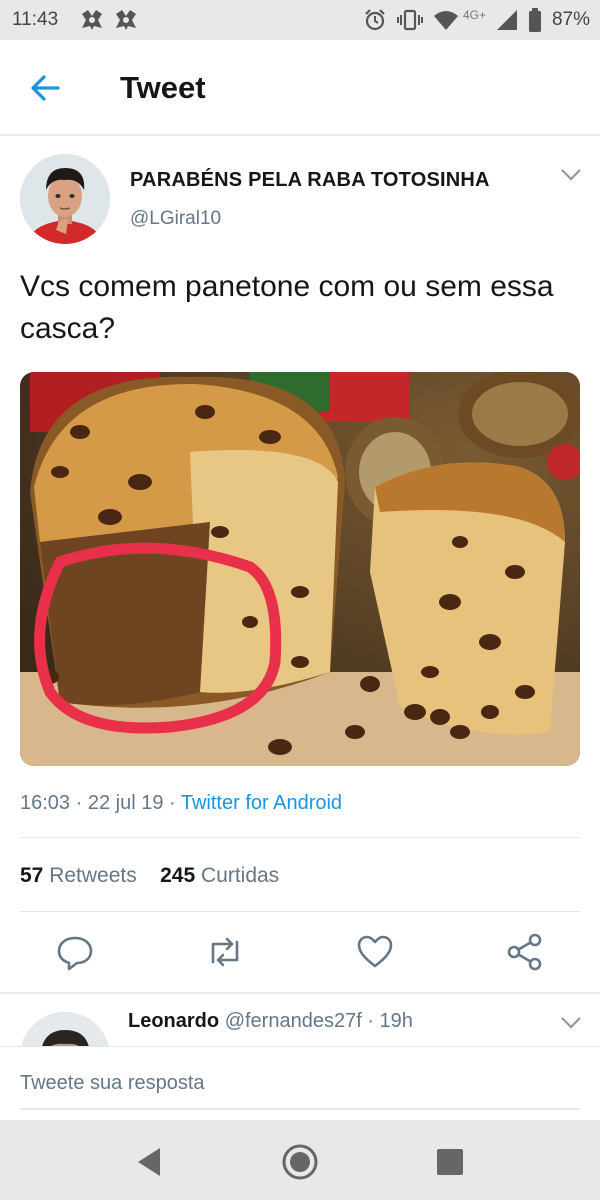  I want to click on reply-author: Leonardo @fernandes27f · 19h, so click(270, 1021).